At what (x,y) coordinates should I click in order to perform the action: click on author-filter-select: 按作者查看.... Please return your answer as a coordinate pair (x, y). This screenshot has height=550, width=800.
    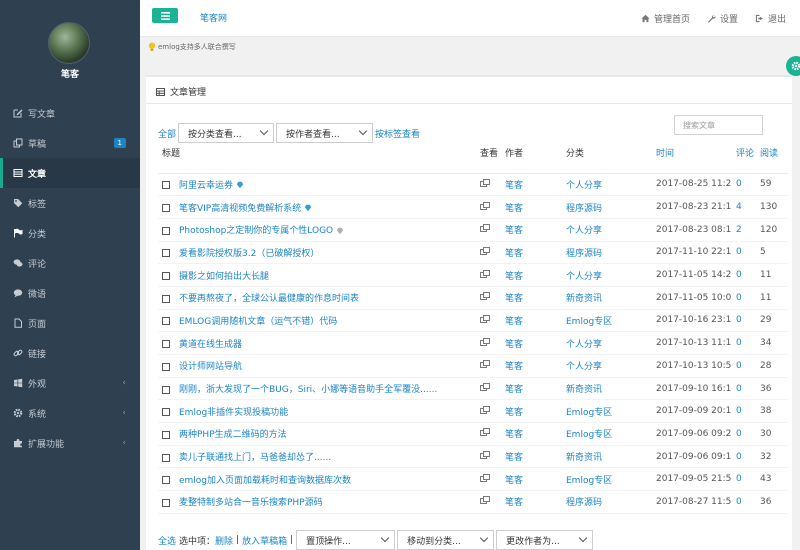
    Looking at the image, I should click on (325, 133).